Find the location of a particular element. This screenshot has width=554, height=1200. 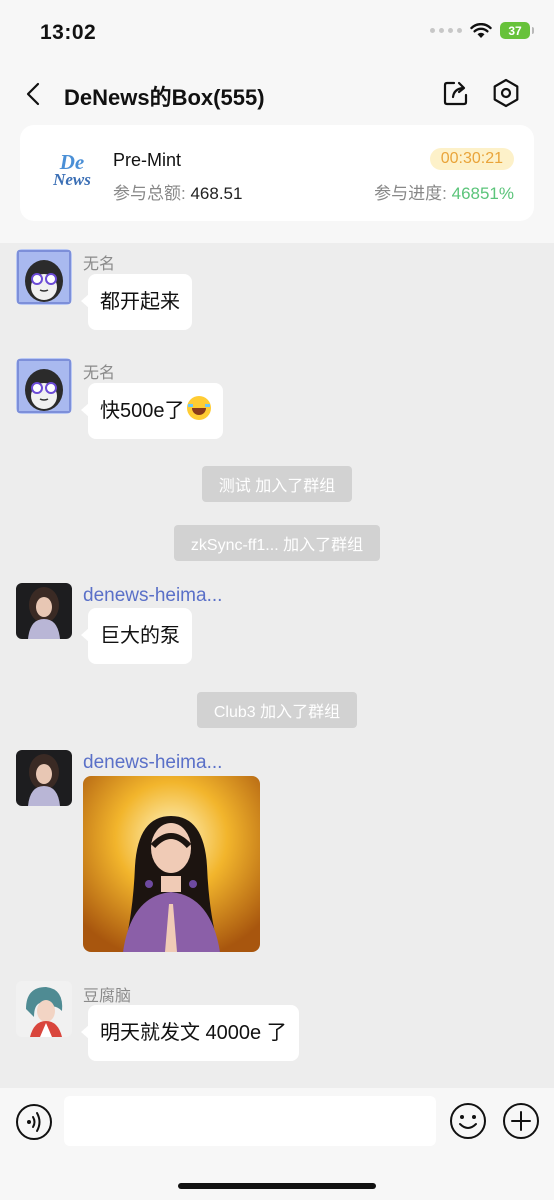

message-bubble: 快500e了 is located at coordinates (152, 411).